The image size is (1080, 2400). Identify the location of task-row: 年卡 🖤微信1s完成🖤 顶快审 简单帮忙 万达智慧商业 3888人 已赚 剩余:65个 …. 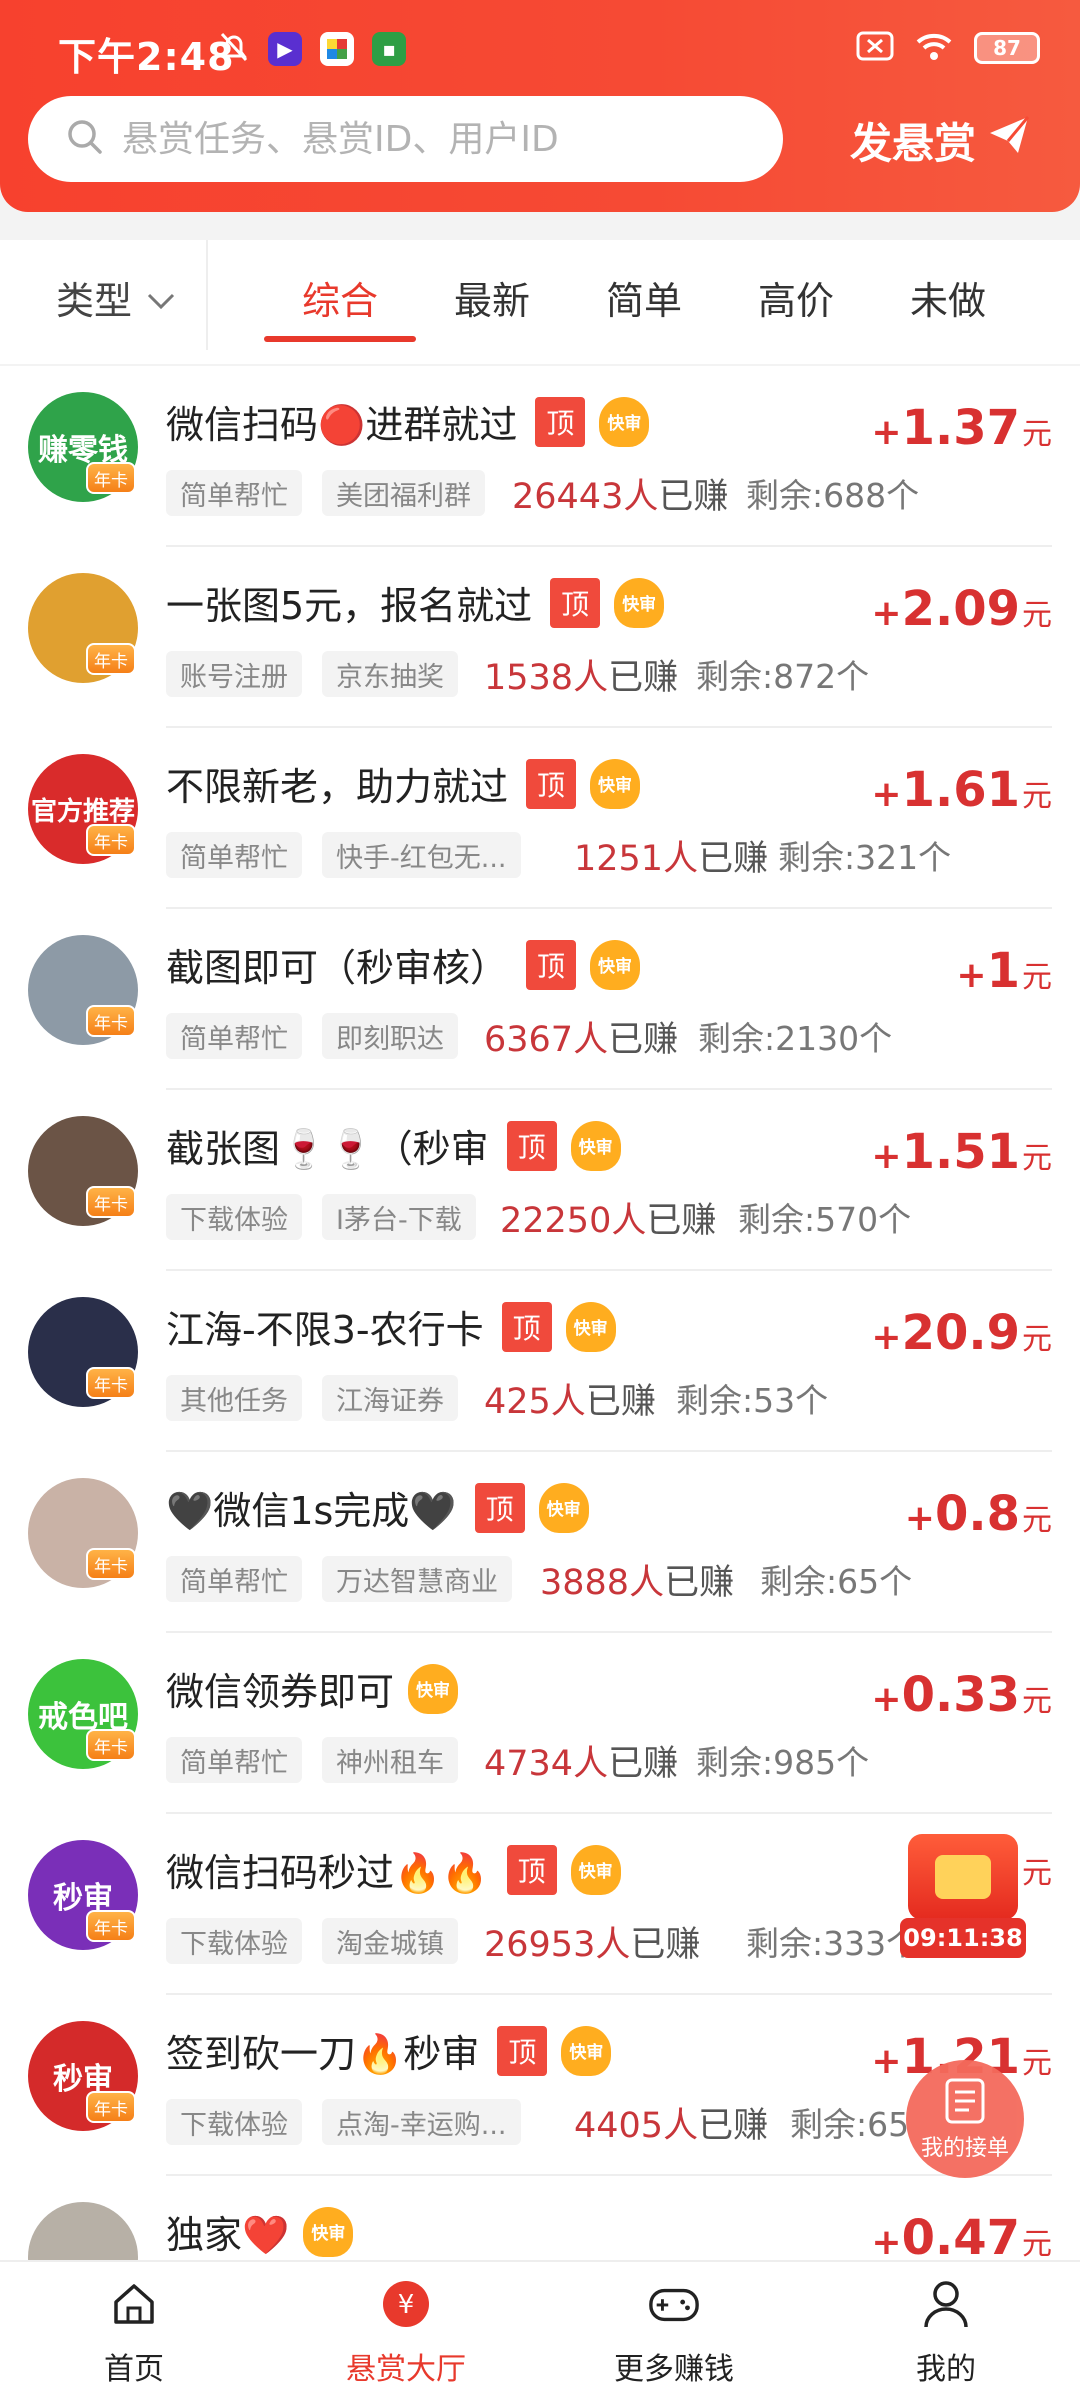
(540, 1542).